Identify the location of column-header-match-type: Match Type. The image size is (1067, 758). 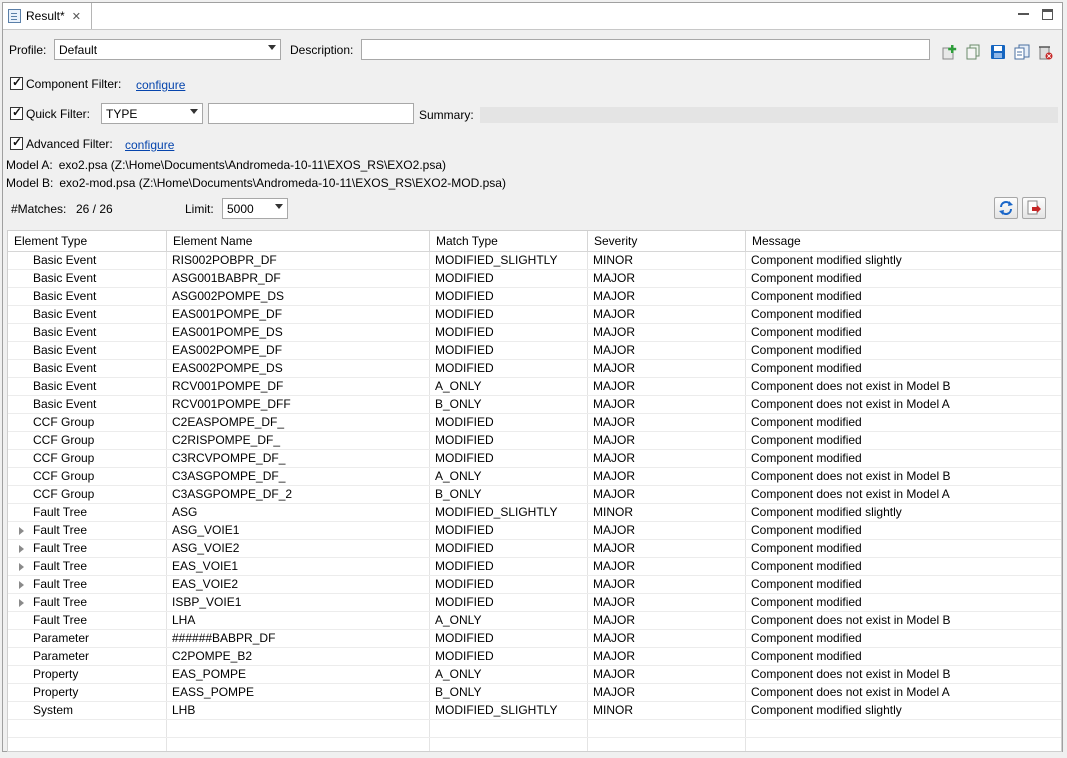
(508, 241).